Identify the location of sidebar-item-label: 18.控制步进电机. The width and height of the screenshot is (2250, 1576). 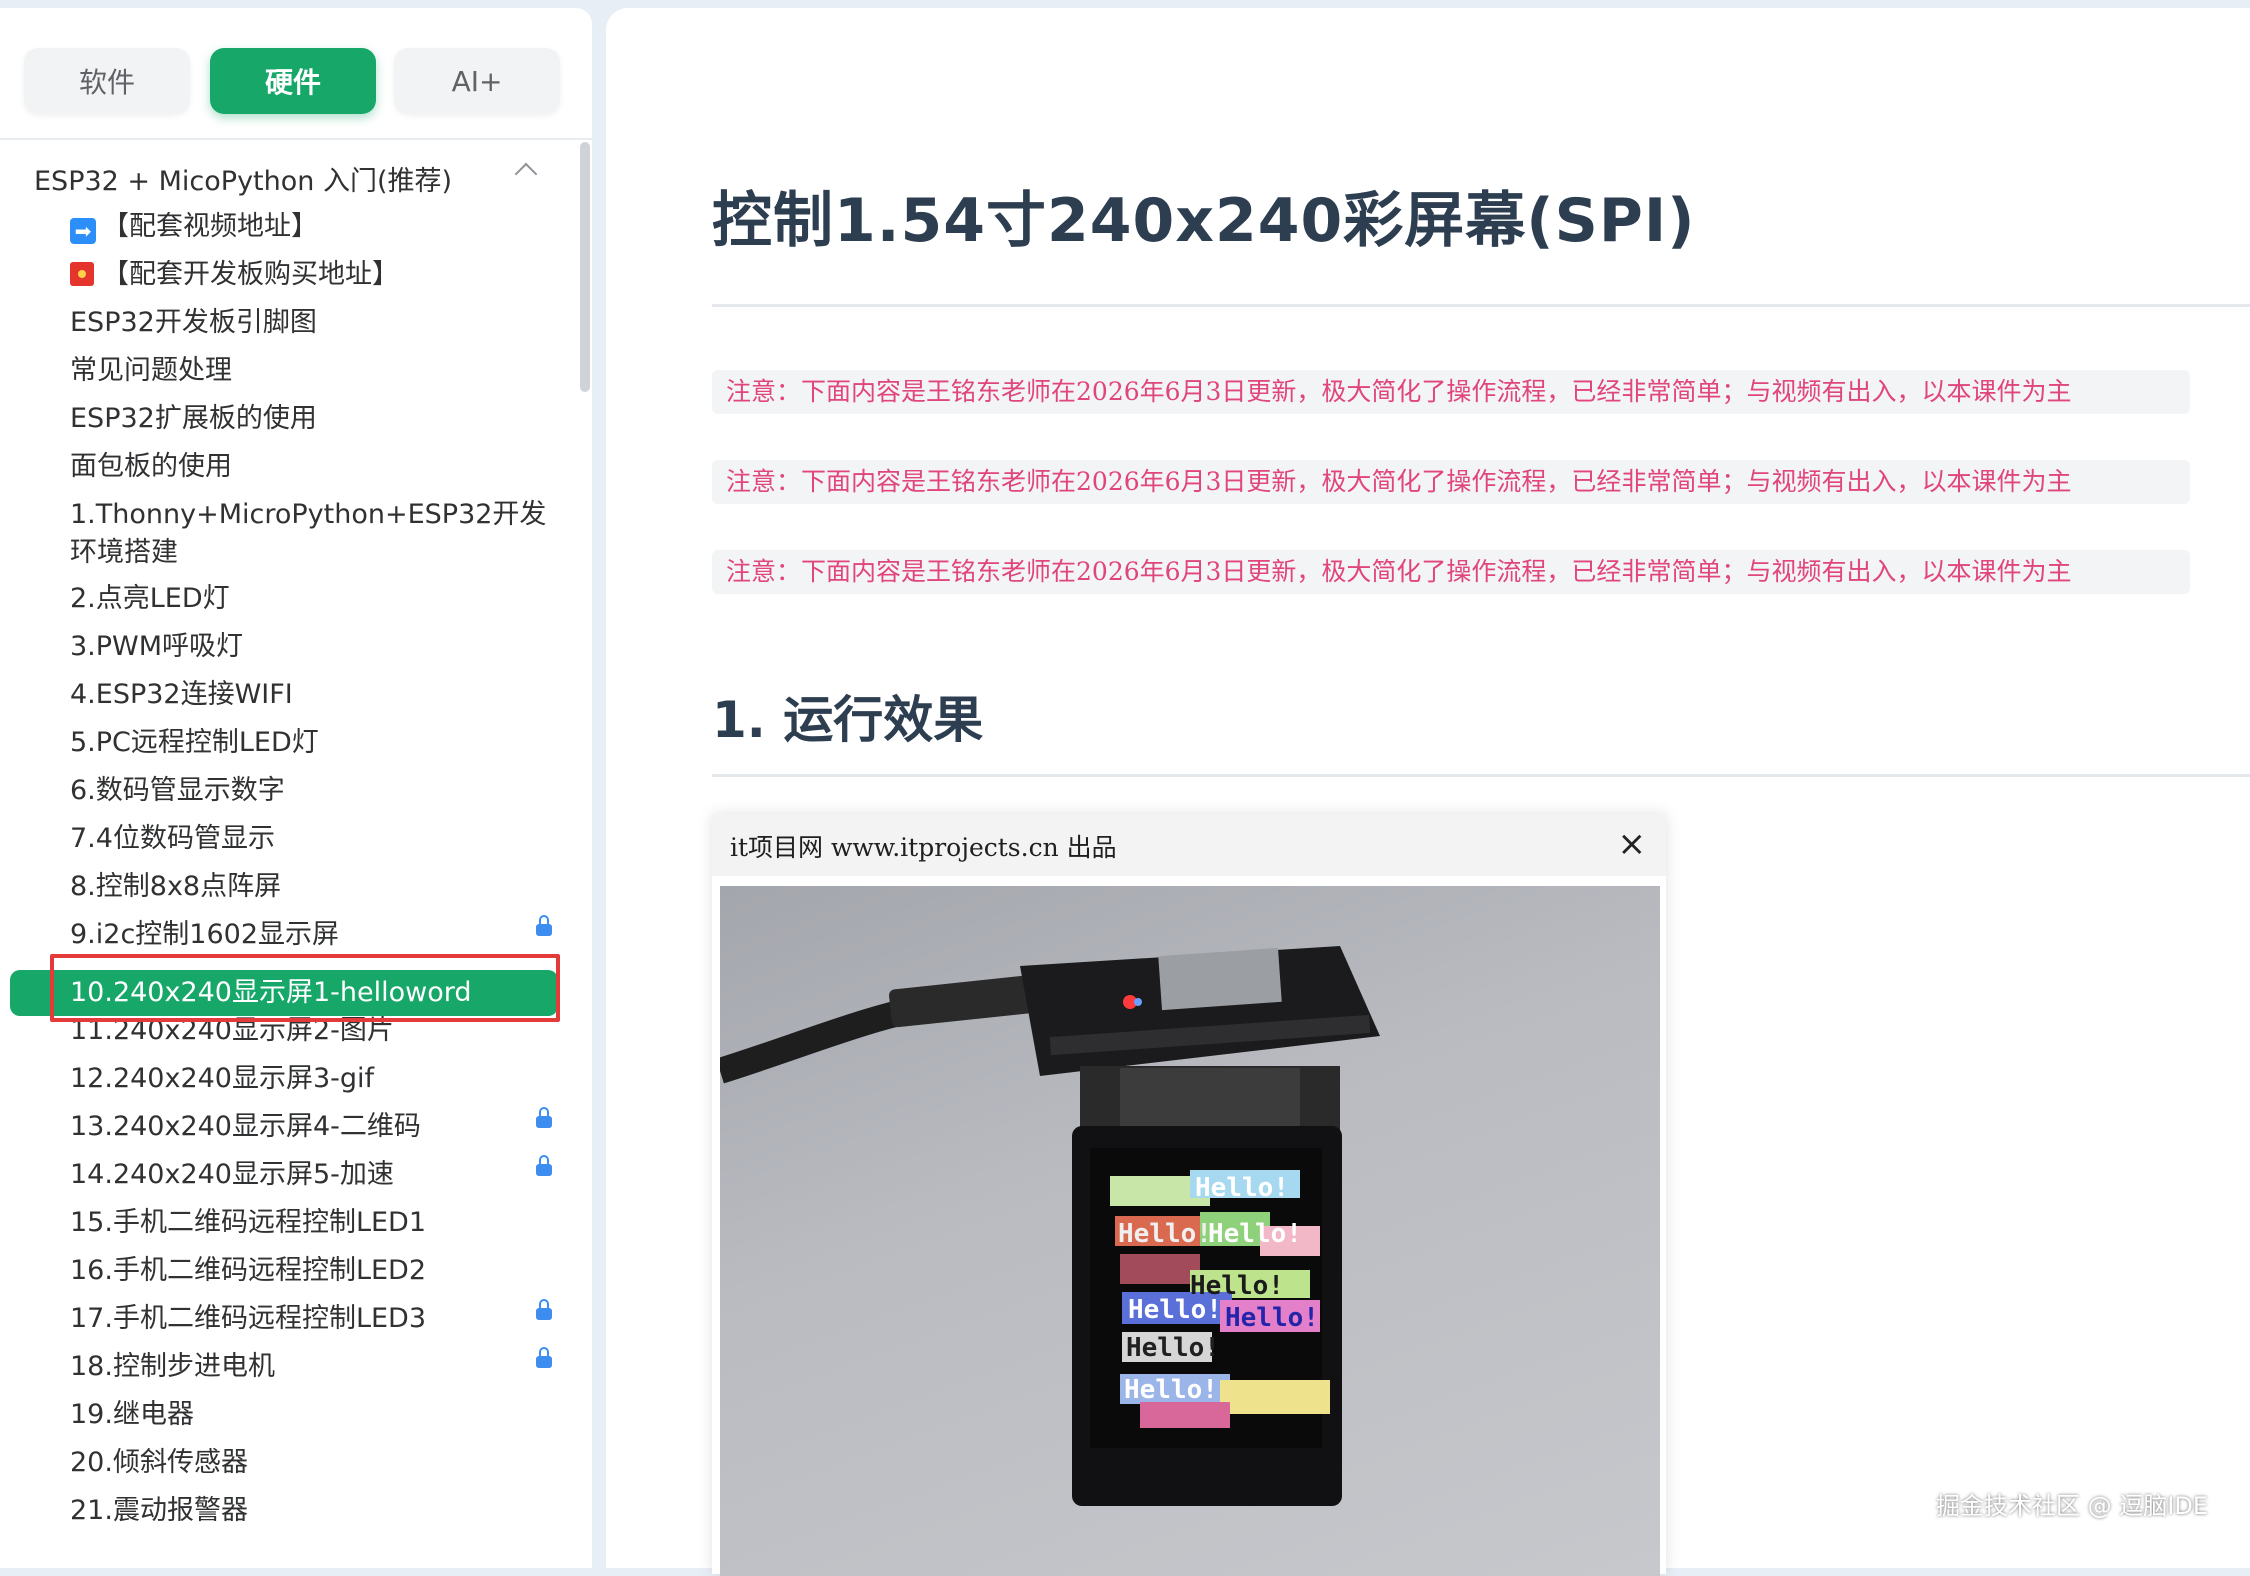
(172, 1366).